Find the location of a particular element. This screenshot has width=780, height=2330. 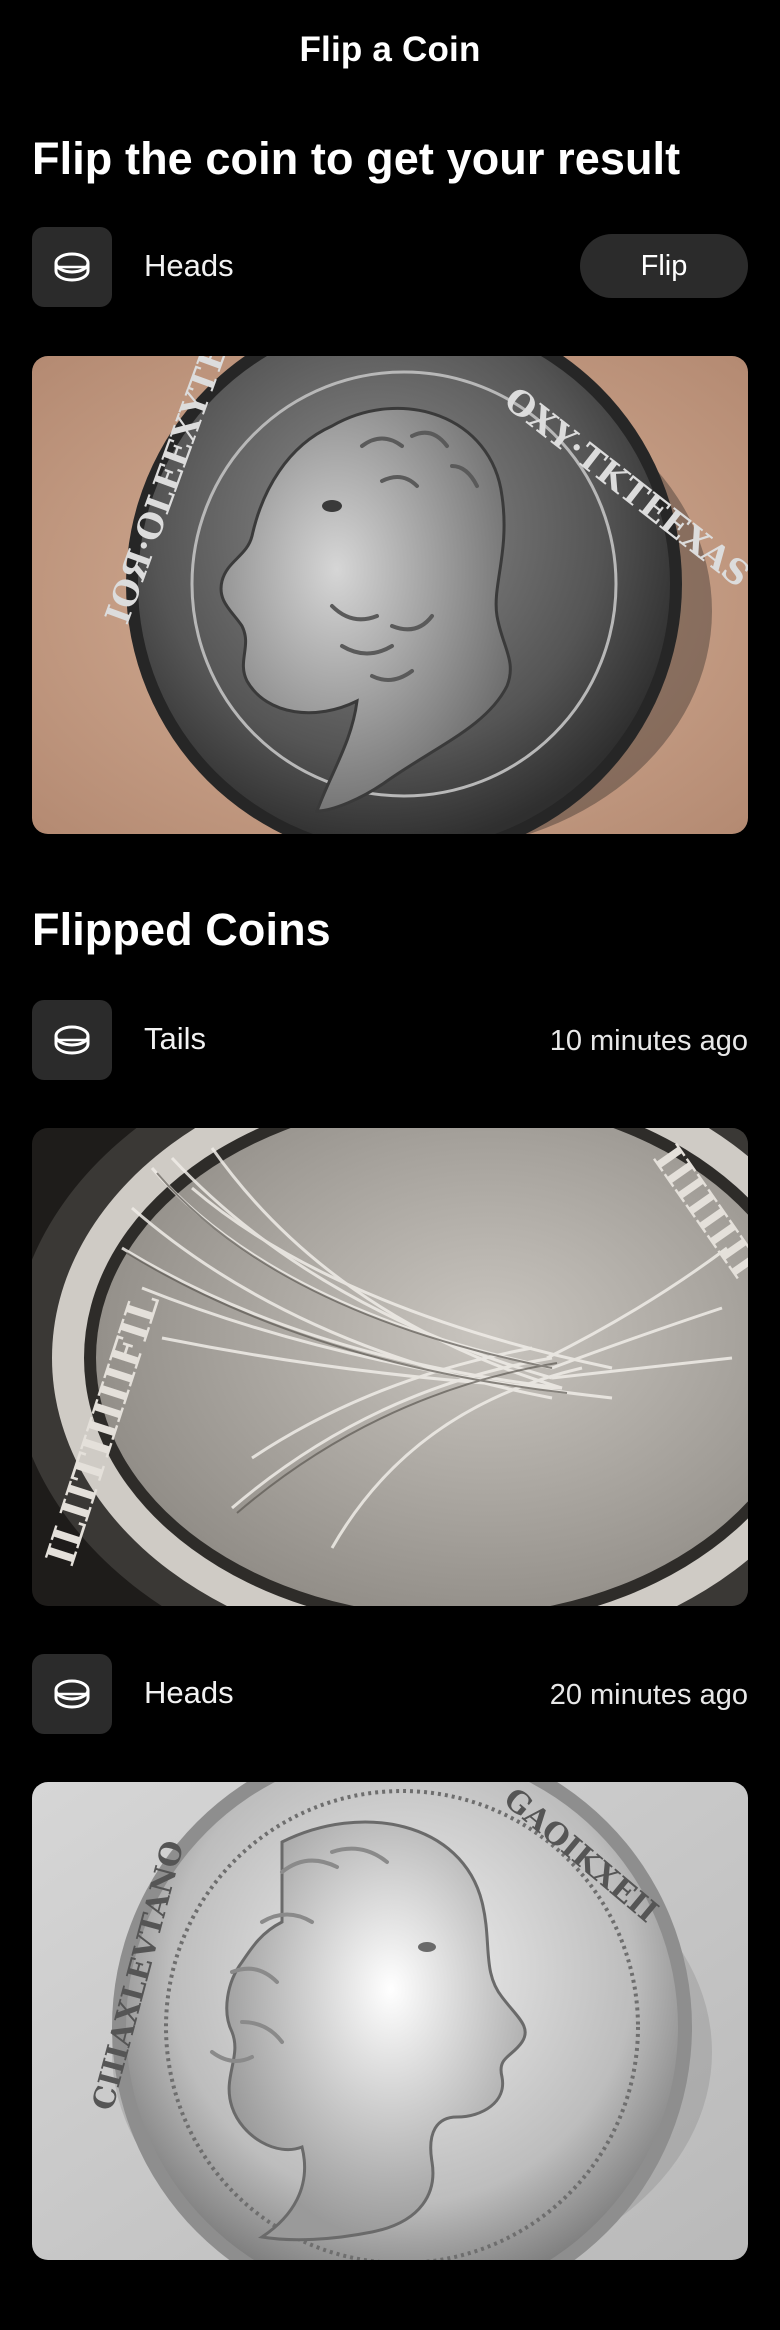

history-item-result: Tails is located at coordinates (175, 1038).